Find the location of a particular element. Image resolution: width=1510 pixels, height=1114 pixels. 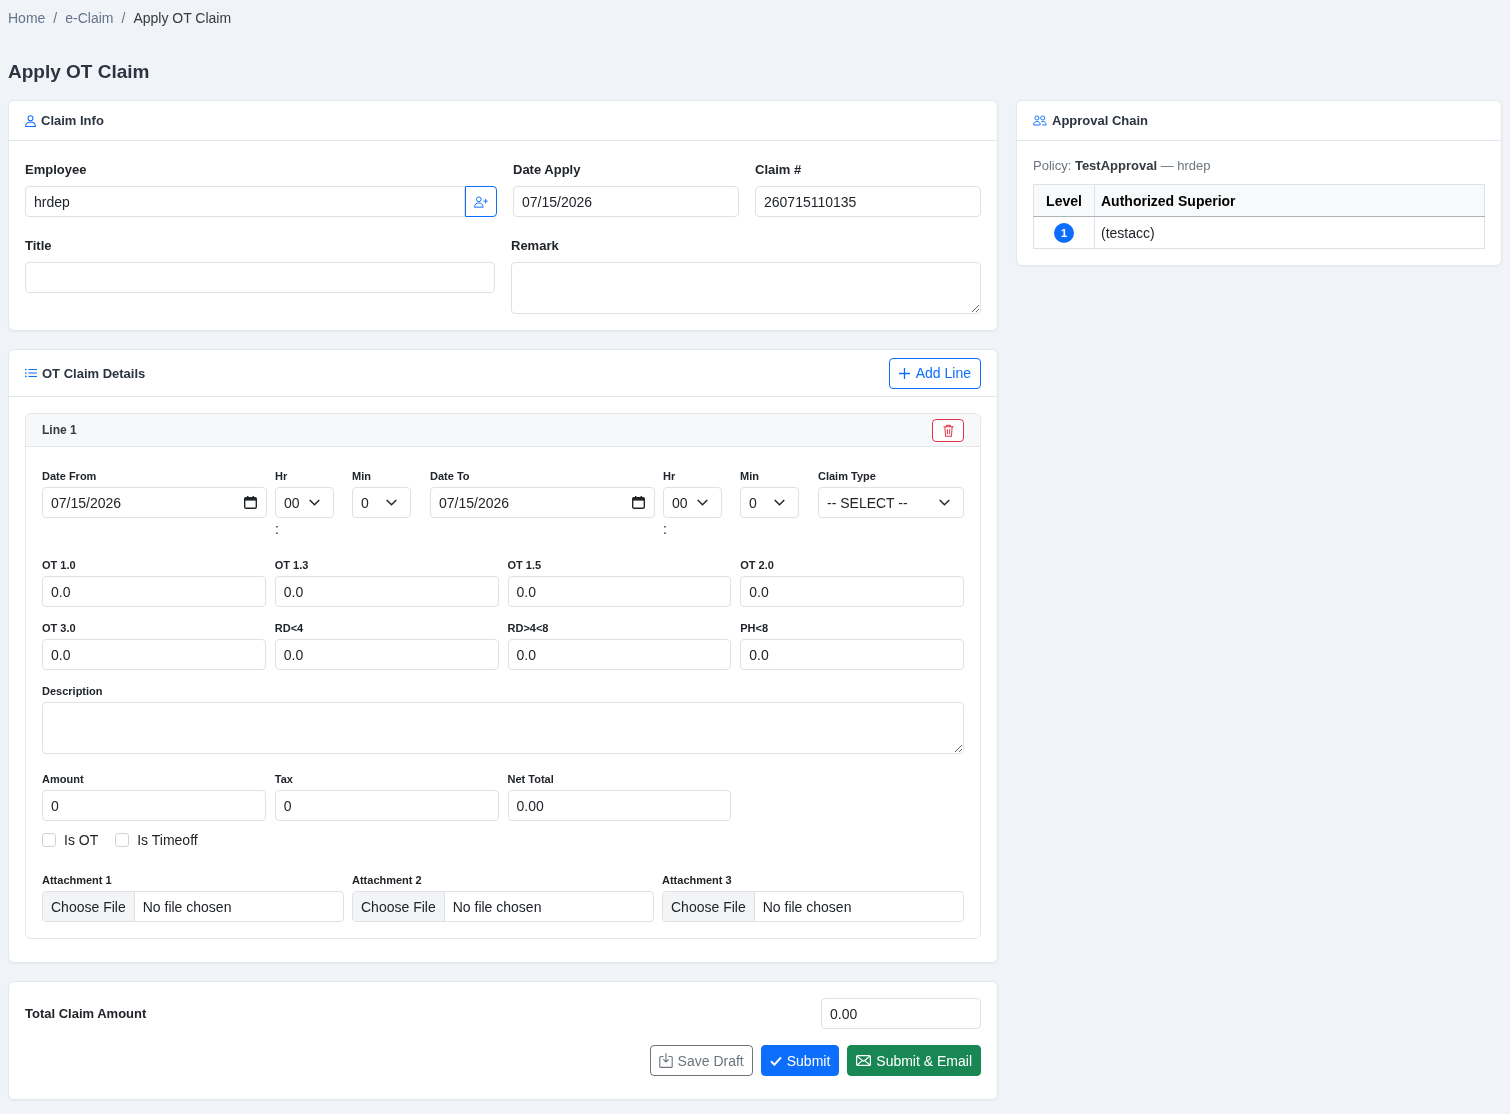

field-label: PH<8 is located at coordinates (754, 628).